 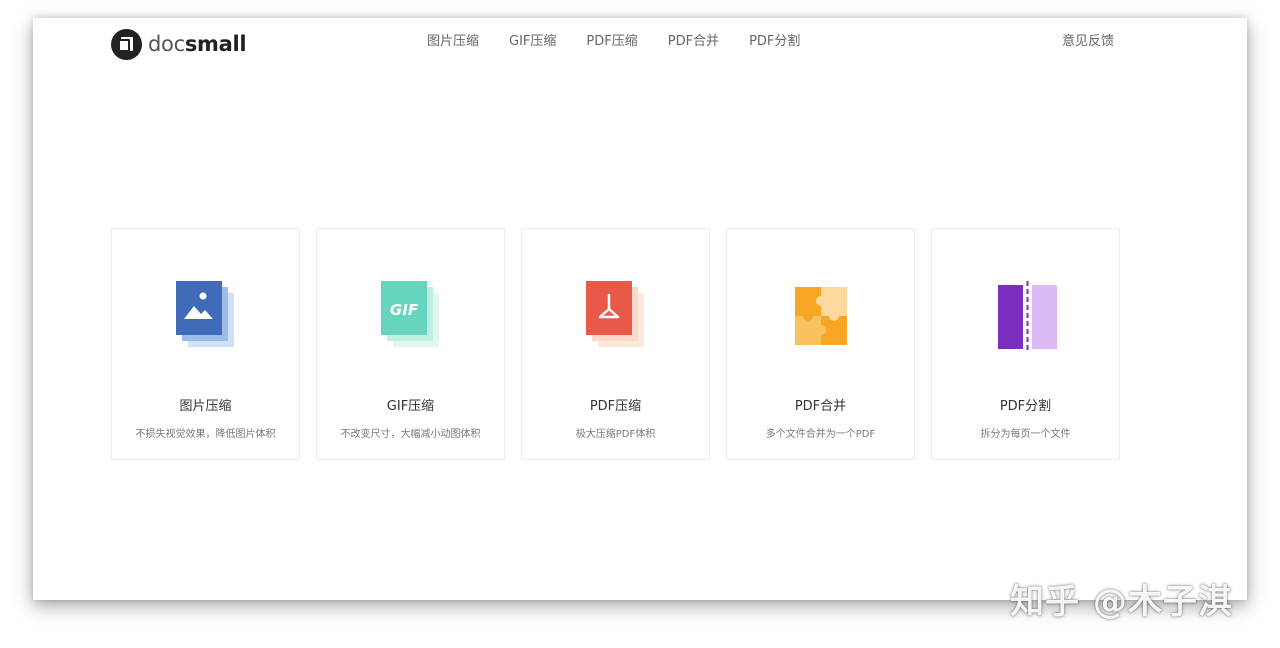 I want to click on pdf-split-icon, so click(x=1027, y=316).